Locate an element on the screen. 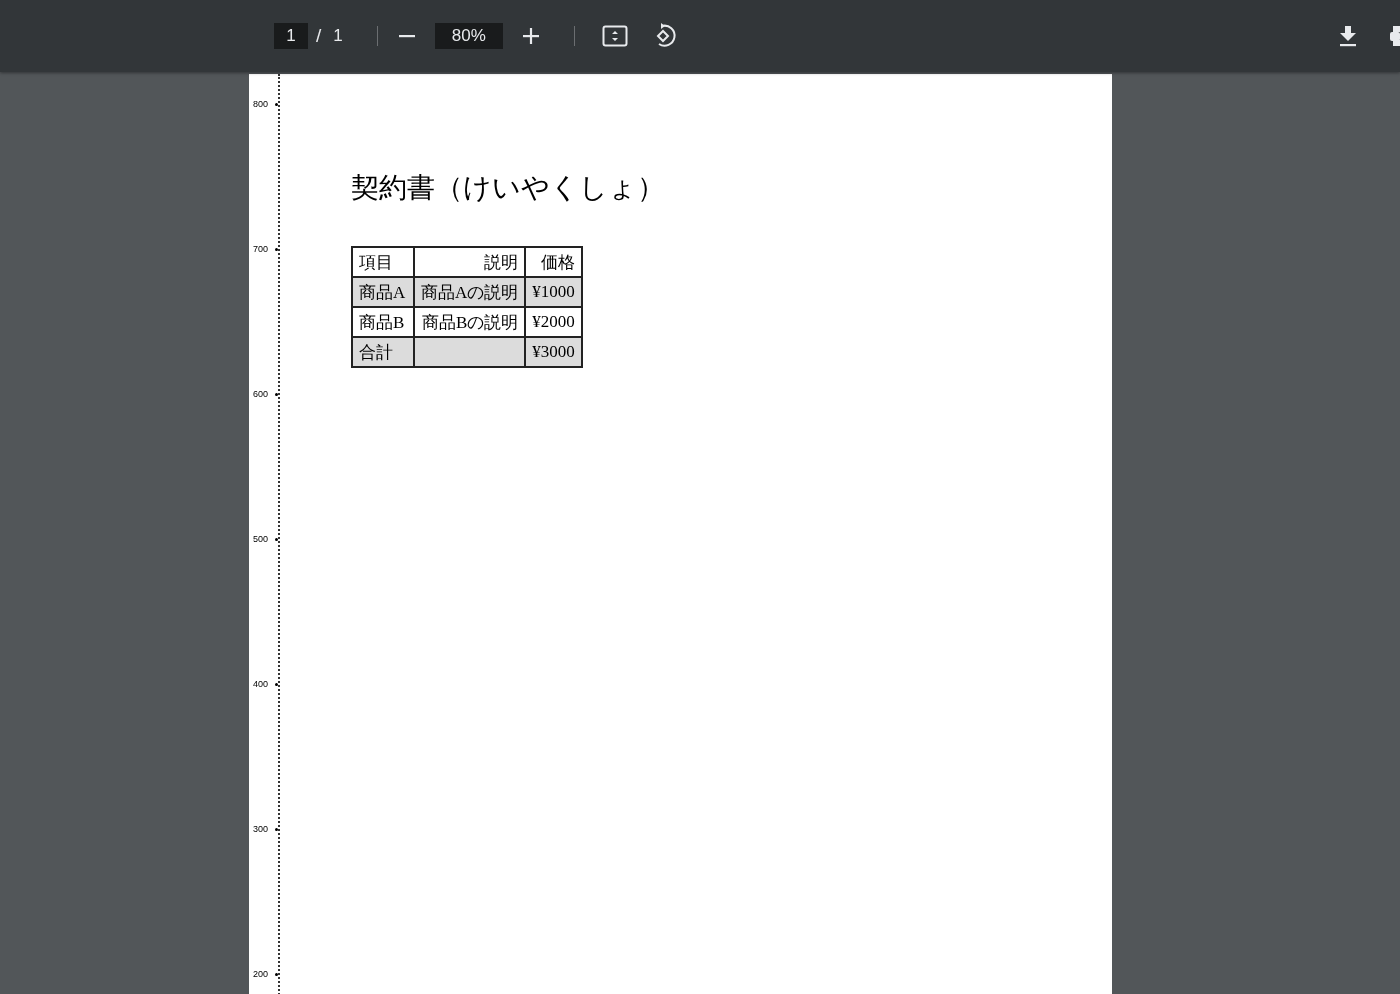  table-cell: ¥1000 is located at coordinates (553, 292).